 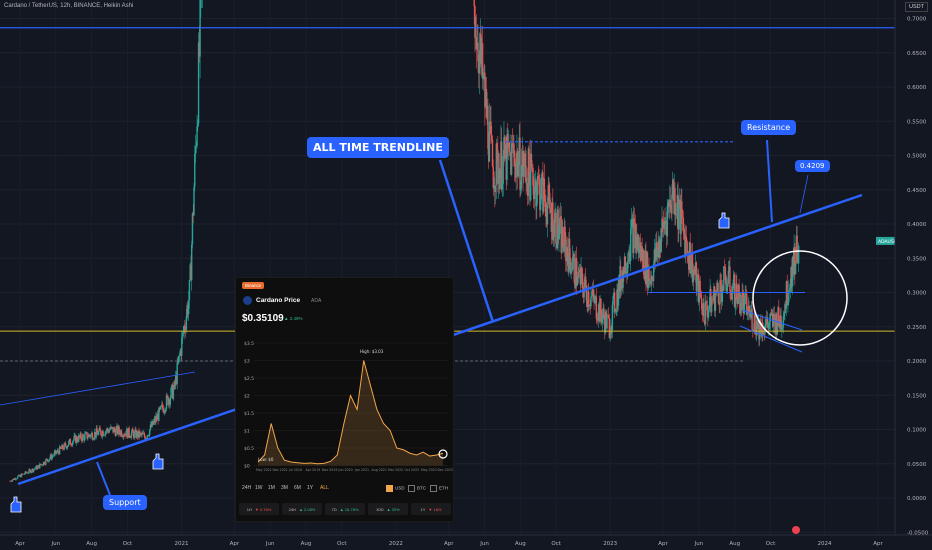 I want to click on resistance-arrow, so click(x=769, y=181).